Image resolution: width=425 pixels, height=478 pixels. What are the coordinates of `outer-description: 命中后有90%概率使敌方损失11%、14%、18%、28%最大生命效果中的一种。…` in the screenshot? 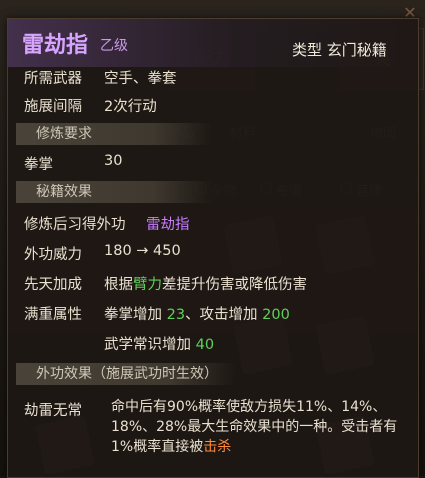 It's located at (254, 427).